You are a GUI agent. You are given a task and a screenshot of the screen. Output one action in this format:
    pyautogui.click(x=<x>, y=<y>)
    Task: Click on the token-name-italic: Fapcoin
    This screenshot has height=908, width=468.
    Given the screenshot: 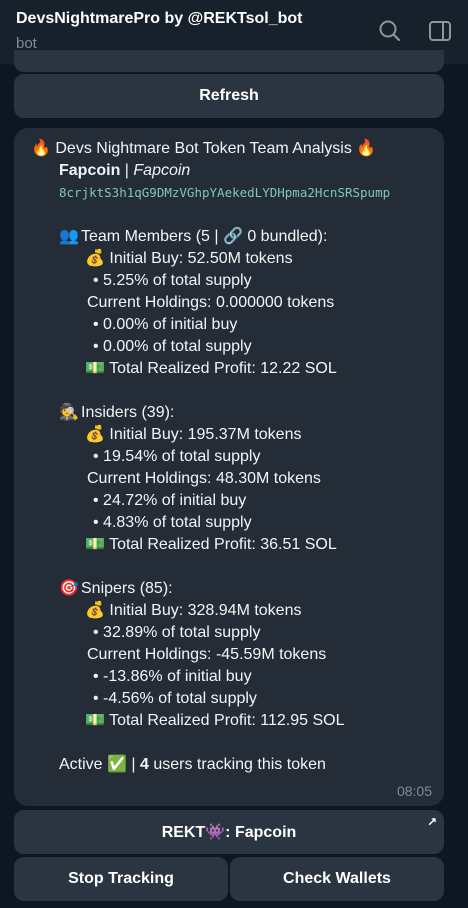 What is the action you would take?
    pyautogui.click(x=162, y=170)
    